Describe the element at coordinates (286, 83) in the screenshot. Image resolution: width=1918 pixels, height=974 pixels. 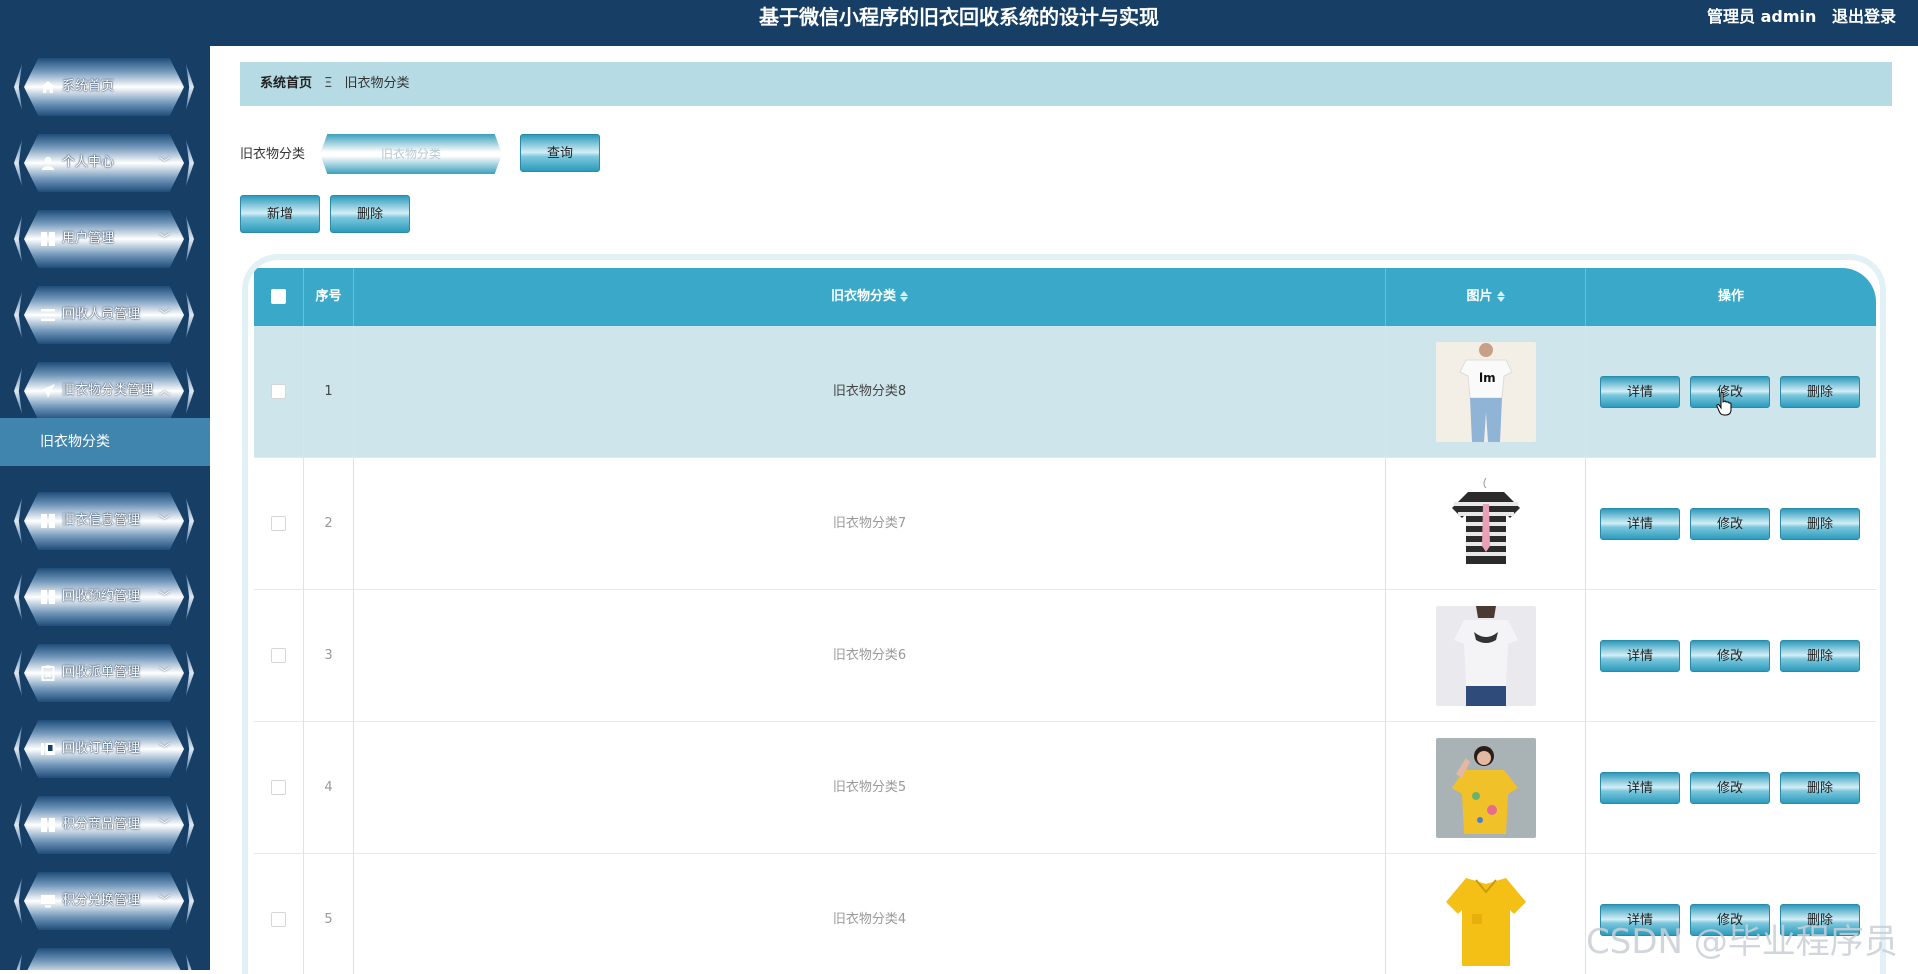
I see `breadcrumb-home: 系统首页` at that location.